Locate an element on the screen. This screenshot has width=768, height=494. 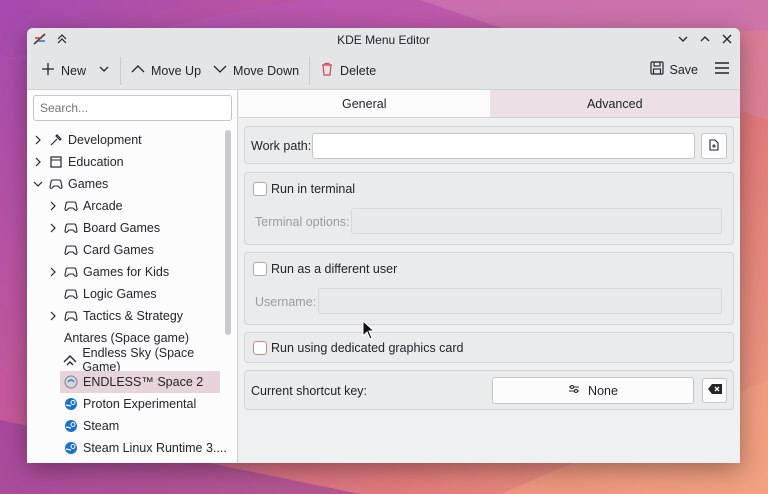
run-in-terminal-checkbox is located at coordinates (260, 189).